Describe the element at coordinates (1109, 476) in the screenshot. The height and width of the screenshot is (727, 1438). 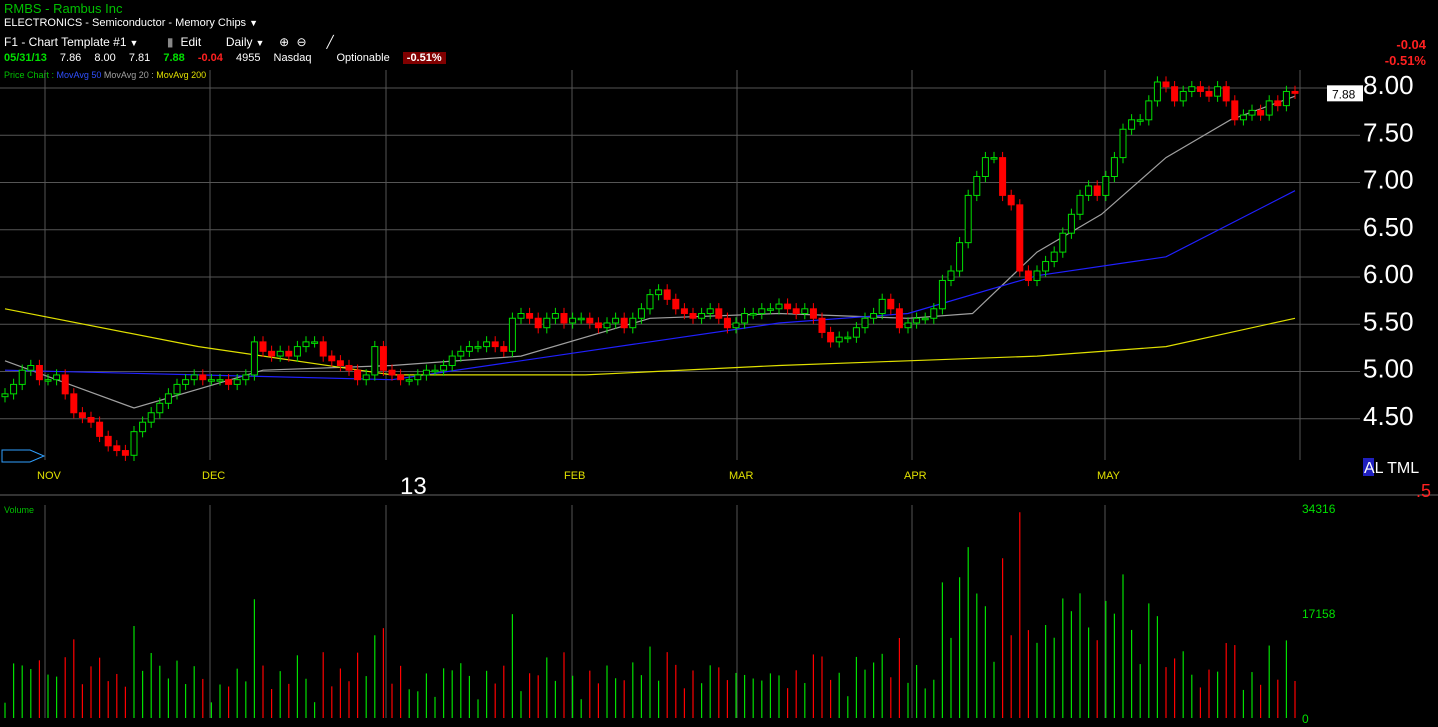
I see `month-label: MAY` at that location.